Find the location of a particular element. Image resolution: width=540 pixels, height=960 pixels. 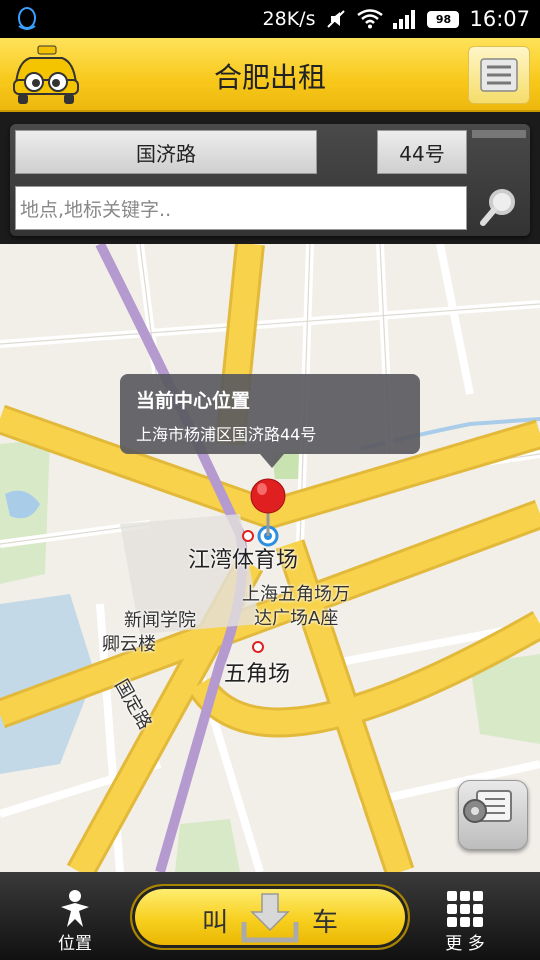

poi-wujiaochang: 五角场 is located at coordinates (257, 672).